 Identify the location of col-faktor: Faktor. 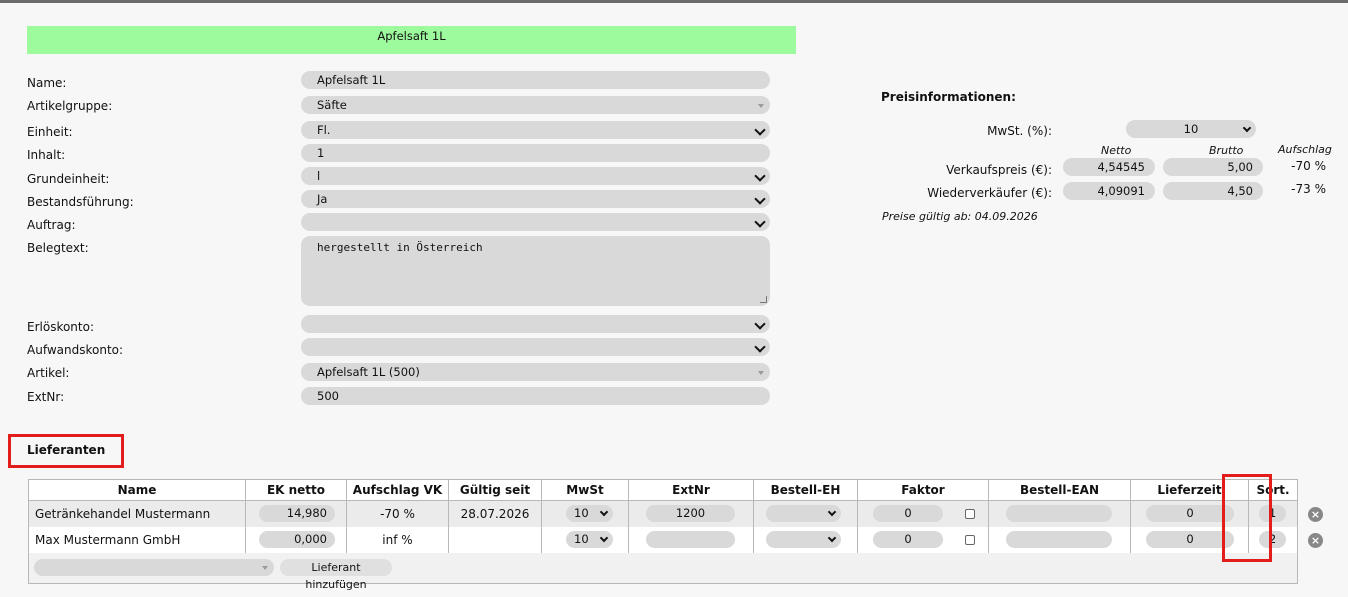
(923, 490).